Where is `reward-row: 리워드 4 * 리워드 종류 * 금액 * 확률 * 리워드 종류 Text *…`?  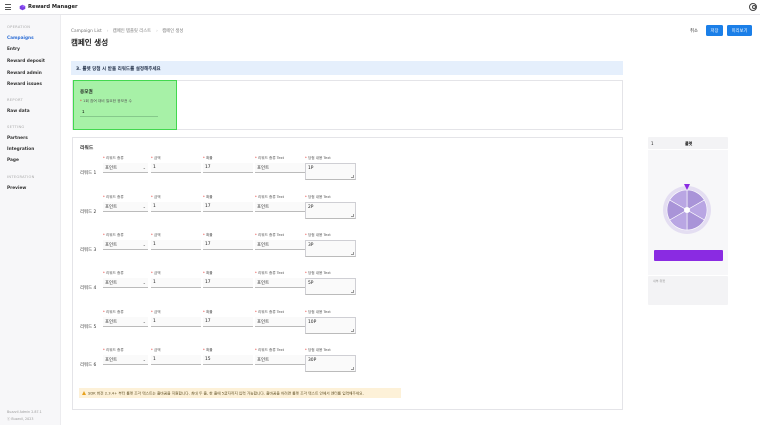
reward-row: 리워드 4 * 리워드 종류 * 금액 * 확률 * 리워드 종류 Text *… is located at coordinates (347, 286).